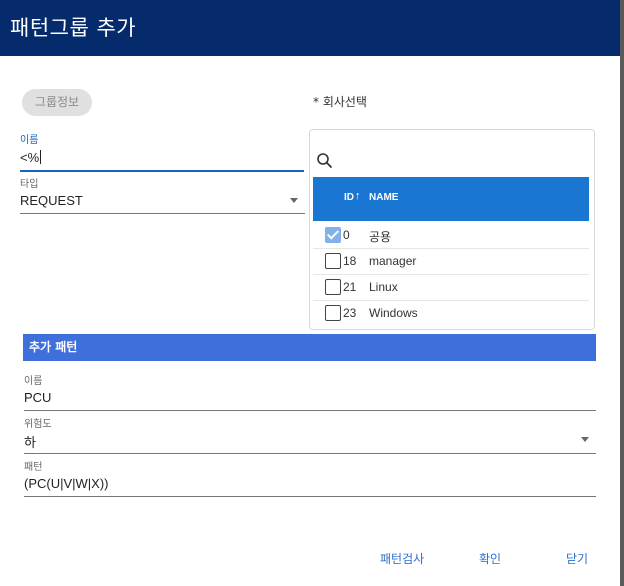  What do you see at coordinates (383, 287) in the screenshot?
I see `row-name: Linux` at bounding box center [383, 287].